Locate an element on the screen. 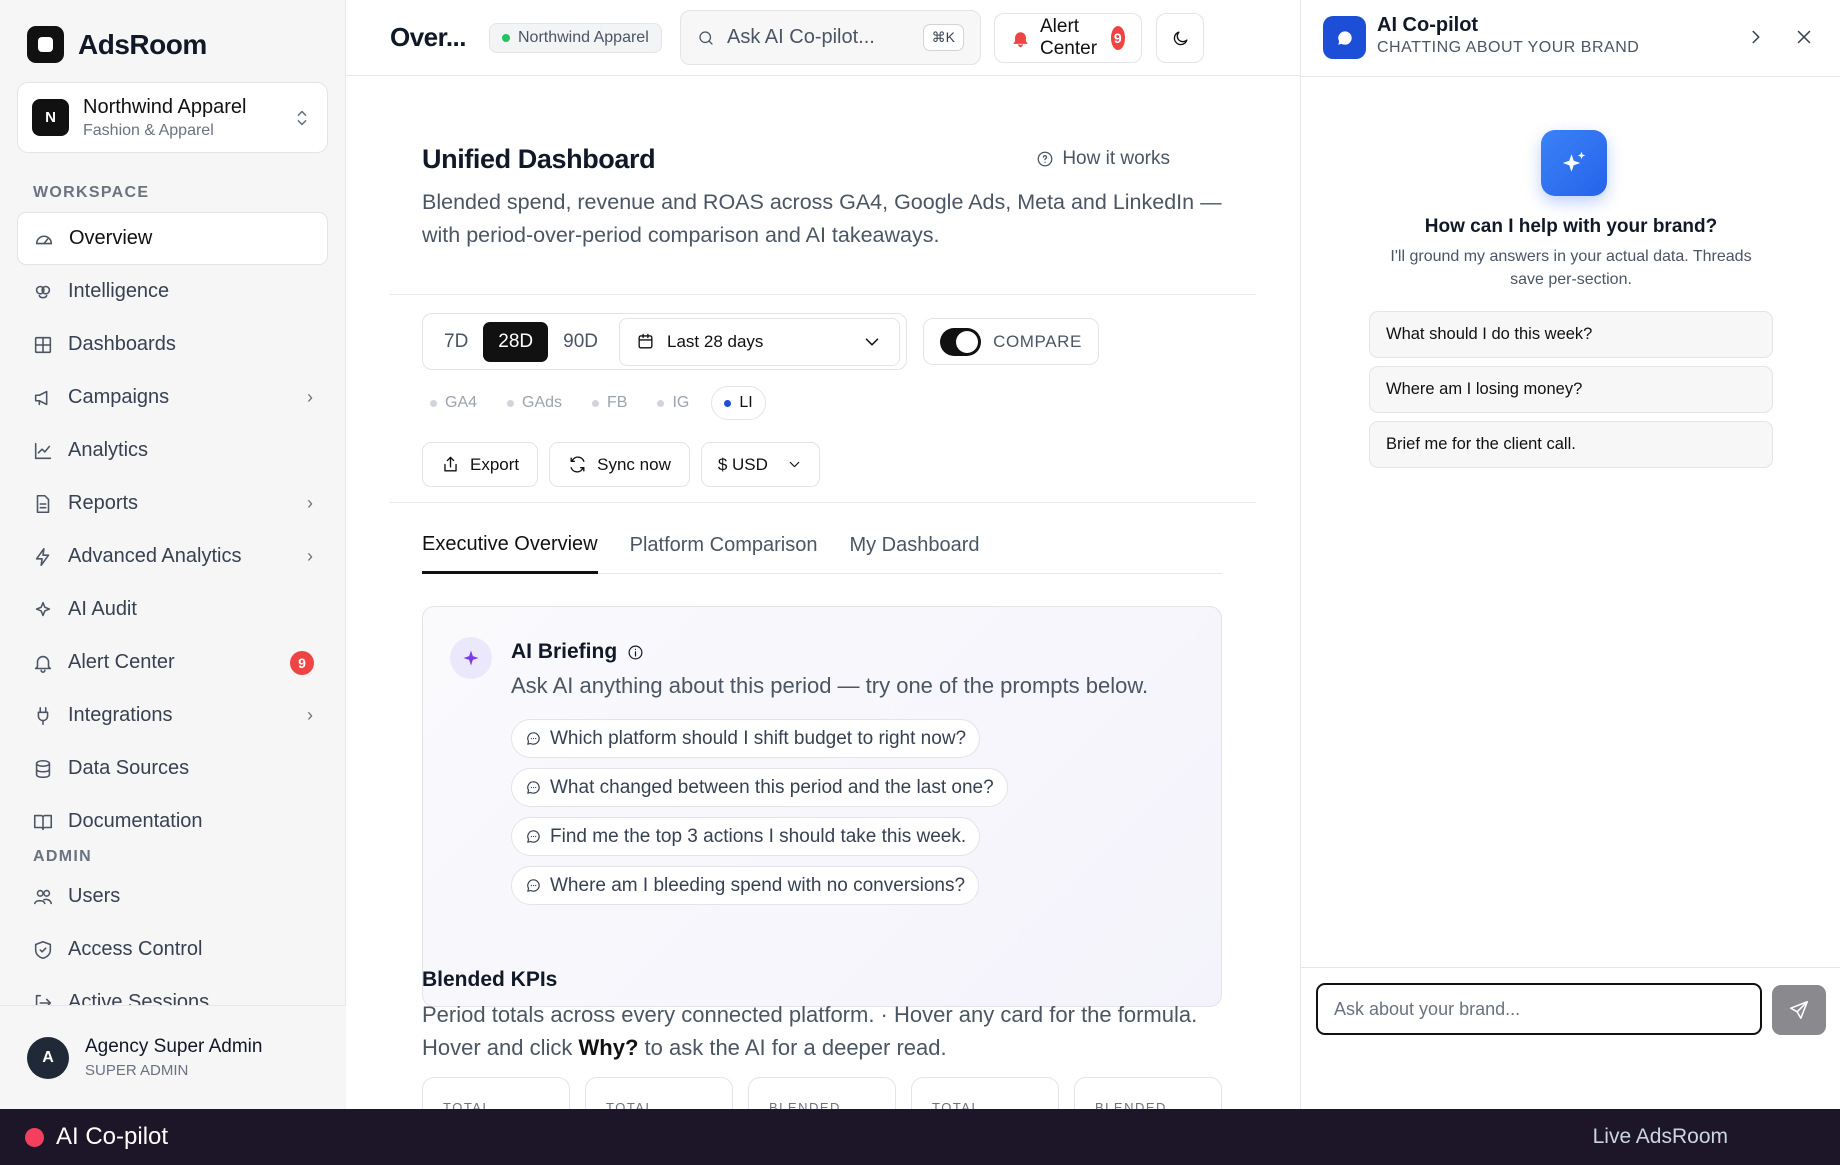 This screenshot has height=1165, width=1840. platform-chip-ga4: GA4 is located at coordinates (453, 403).